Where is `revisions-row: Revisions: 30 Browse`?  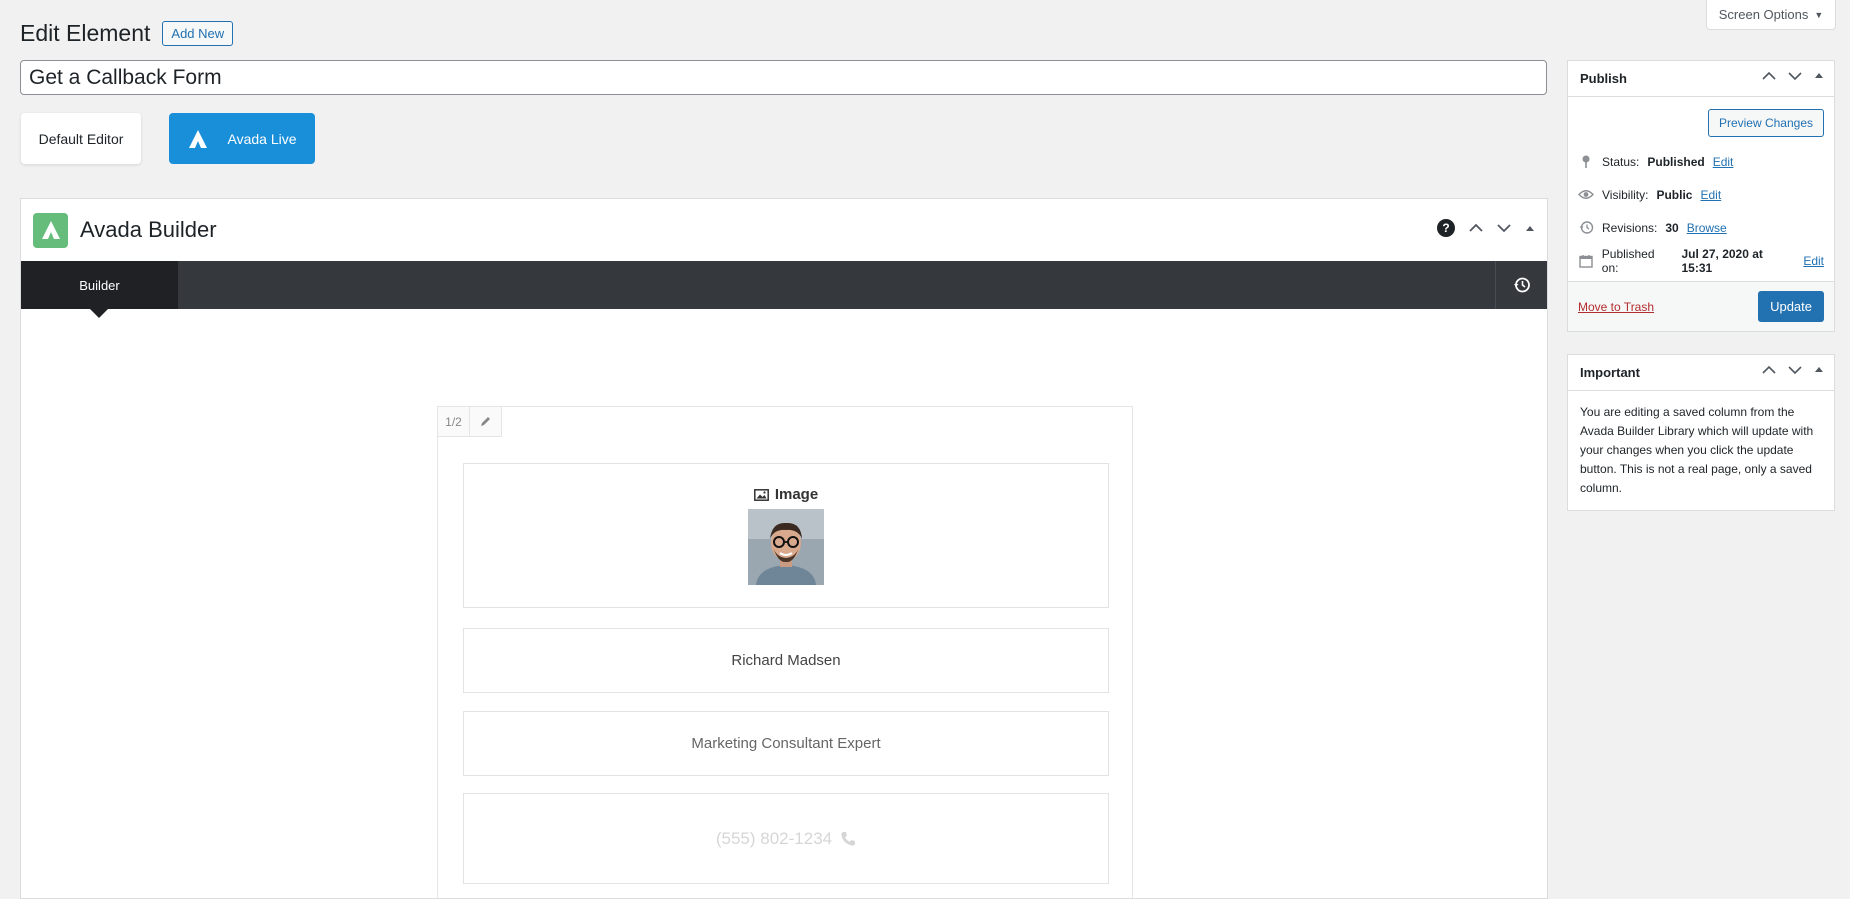
revisions-row: Revisions: 30 Browse is located at coordinates (1701, 227).